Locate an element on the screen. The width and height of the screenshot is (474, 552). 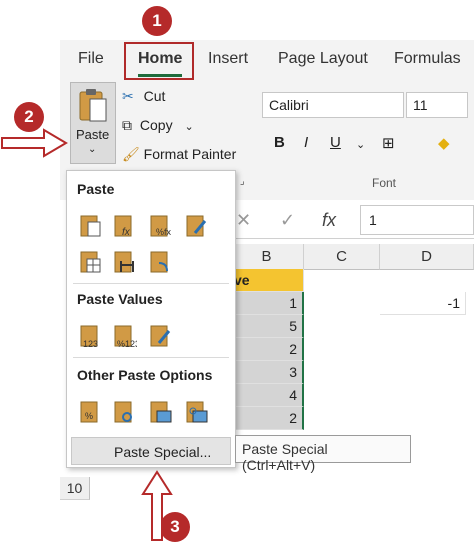
paste-formulas-number-formatting-icon: %fx is located at coordinates (161, 226).